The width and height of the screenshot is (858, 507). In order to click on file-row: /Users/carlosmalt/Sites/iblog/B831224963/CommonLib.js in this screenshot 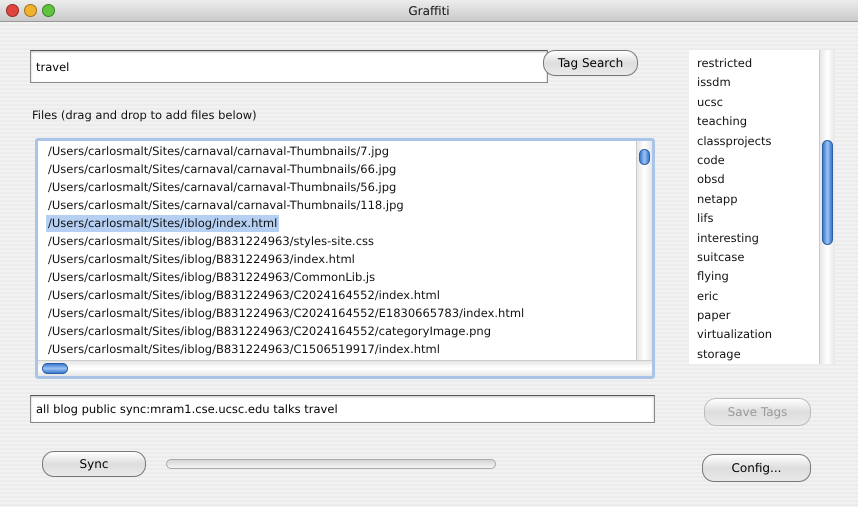, I will do `click(212, 277)`.